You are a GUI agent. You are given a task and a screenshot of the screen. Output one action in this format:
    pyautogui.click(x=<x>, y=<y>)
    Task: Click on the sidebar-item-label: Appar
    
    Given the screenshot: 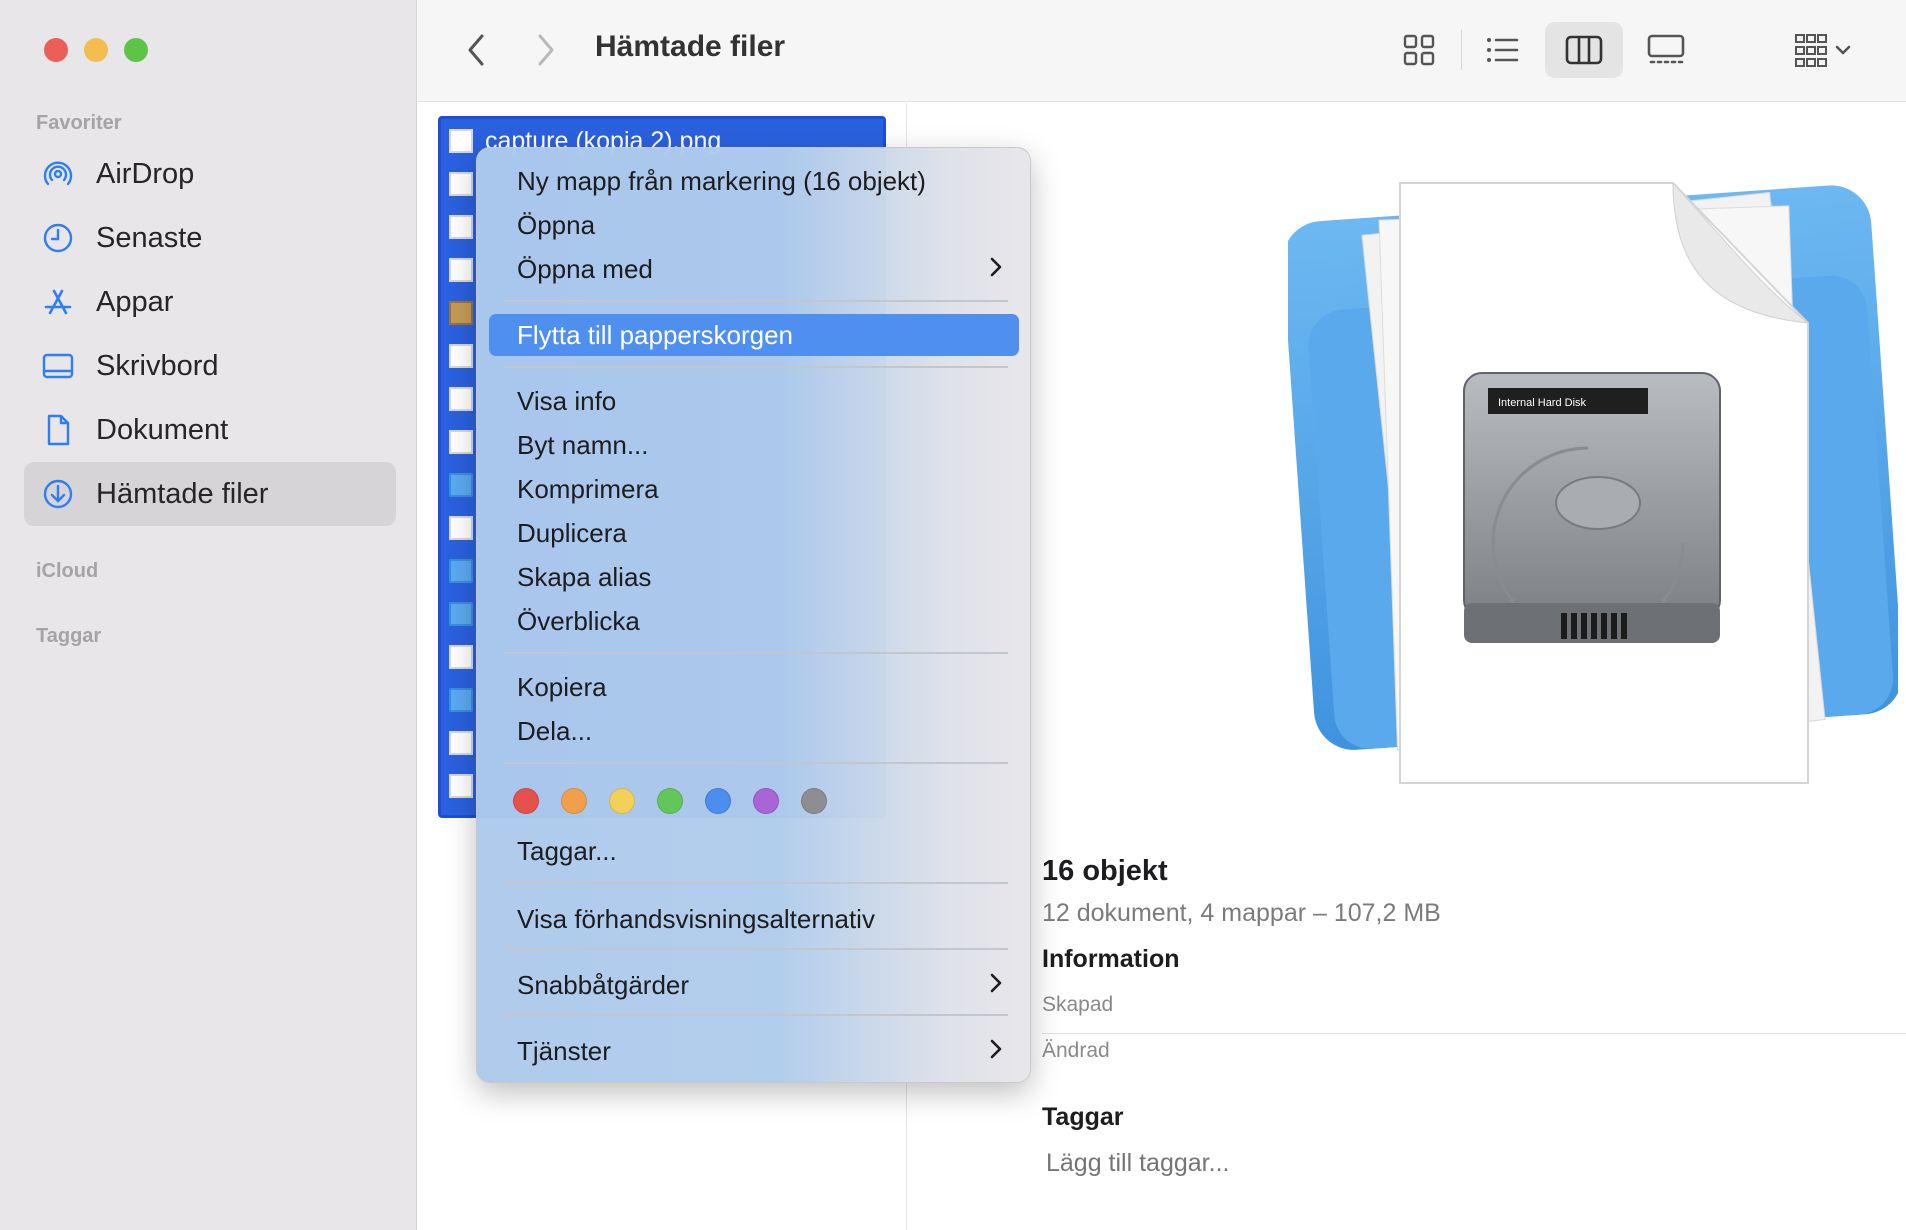 What is the action you would take?
    pyautogui.click(x=135, y=301)
    